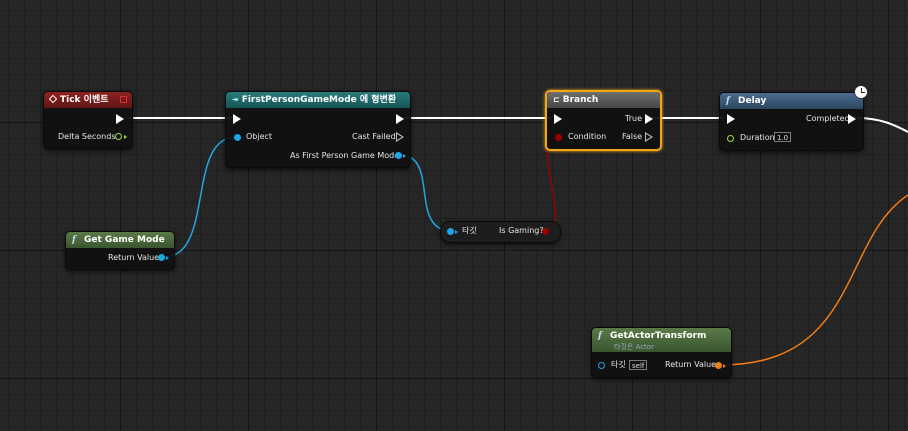  What do you see at coordinates (124, 240) in the screenshot?
I see `get-game-mode-title: Get Game Mode` at bounding box center [124, 240].